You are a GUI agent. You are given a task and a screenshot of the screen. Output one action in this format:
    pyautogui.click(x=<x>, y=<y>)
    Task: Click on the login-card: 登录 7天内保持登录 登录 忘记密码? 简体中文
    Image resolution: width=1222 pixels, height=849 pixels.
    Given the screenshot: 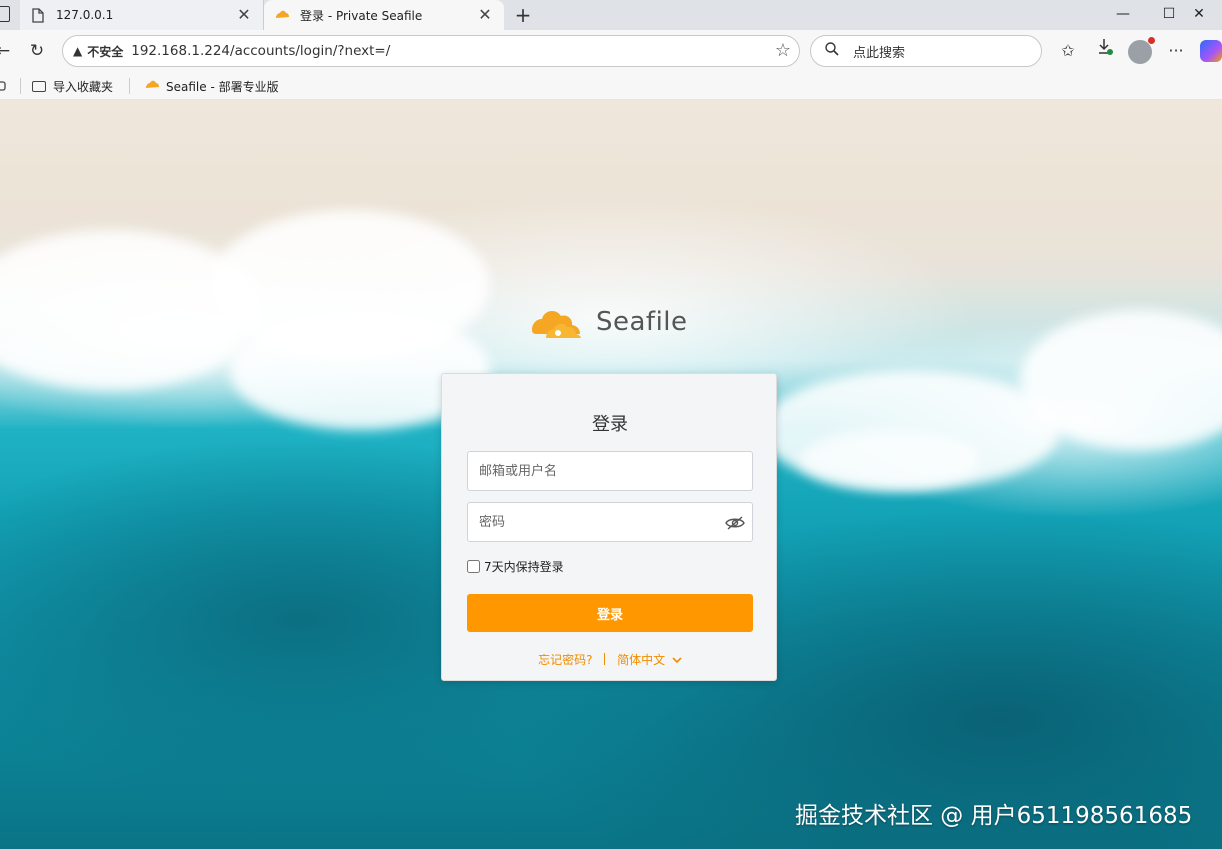 What is the action you would take?
    pyautogui.click(x=609, y=527)
    